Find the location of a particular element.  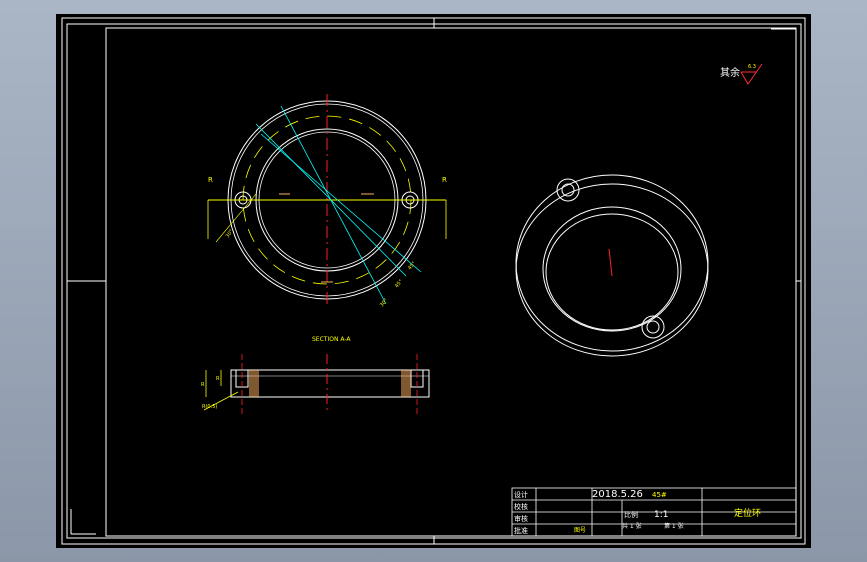

angle-dim-3: 30° is located at coordinates (384, 302).